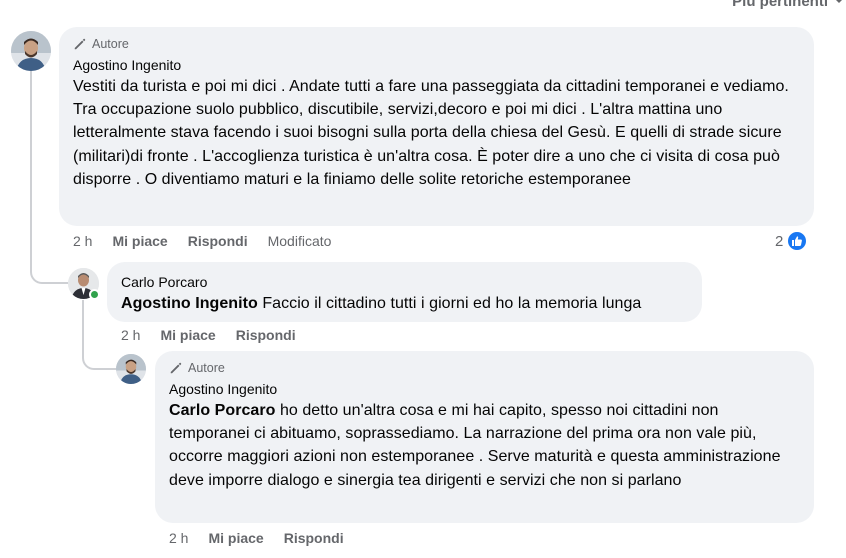 The width and height of the screenshot is (846, 558). What do you see at coordinates (404, 282) in the screenshot?
I see `comment-author: Carlo Porcaro` at bounding box center [404, 282].